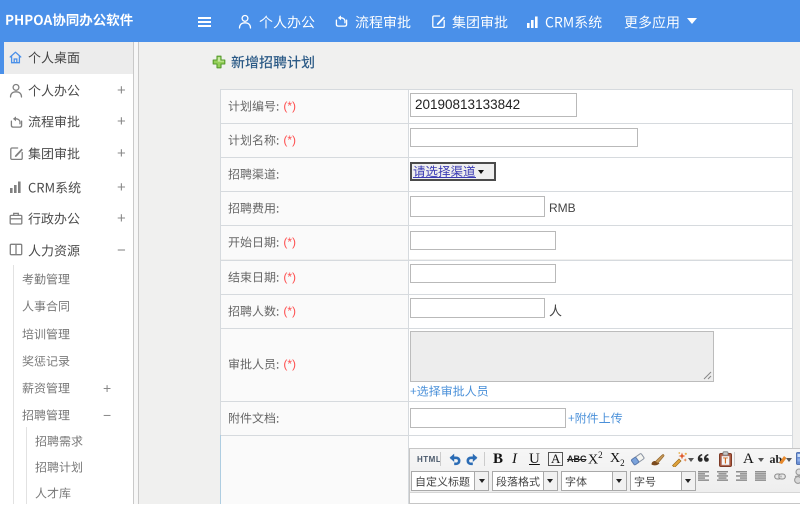 This screenshot has width=800, height=507. Describe the element at coordinates (725, 461) in the screenshot. I see `svg-text: T` at that location.